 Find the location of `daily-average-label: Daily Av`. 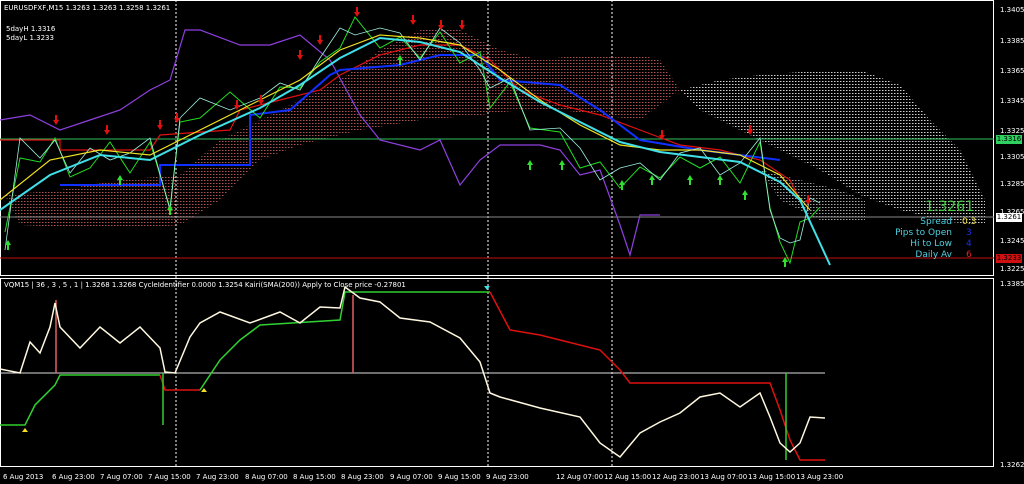

daily-average-label: Daily Av is located at coordinates (933, 255).